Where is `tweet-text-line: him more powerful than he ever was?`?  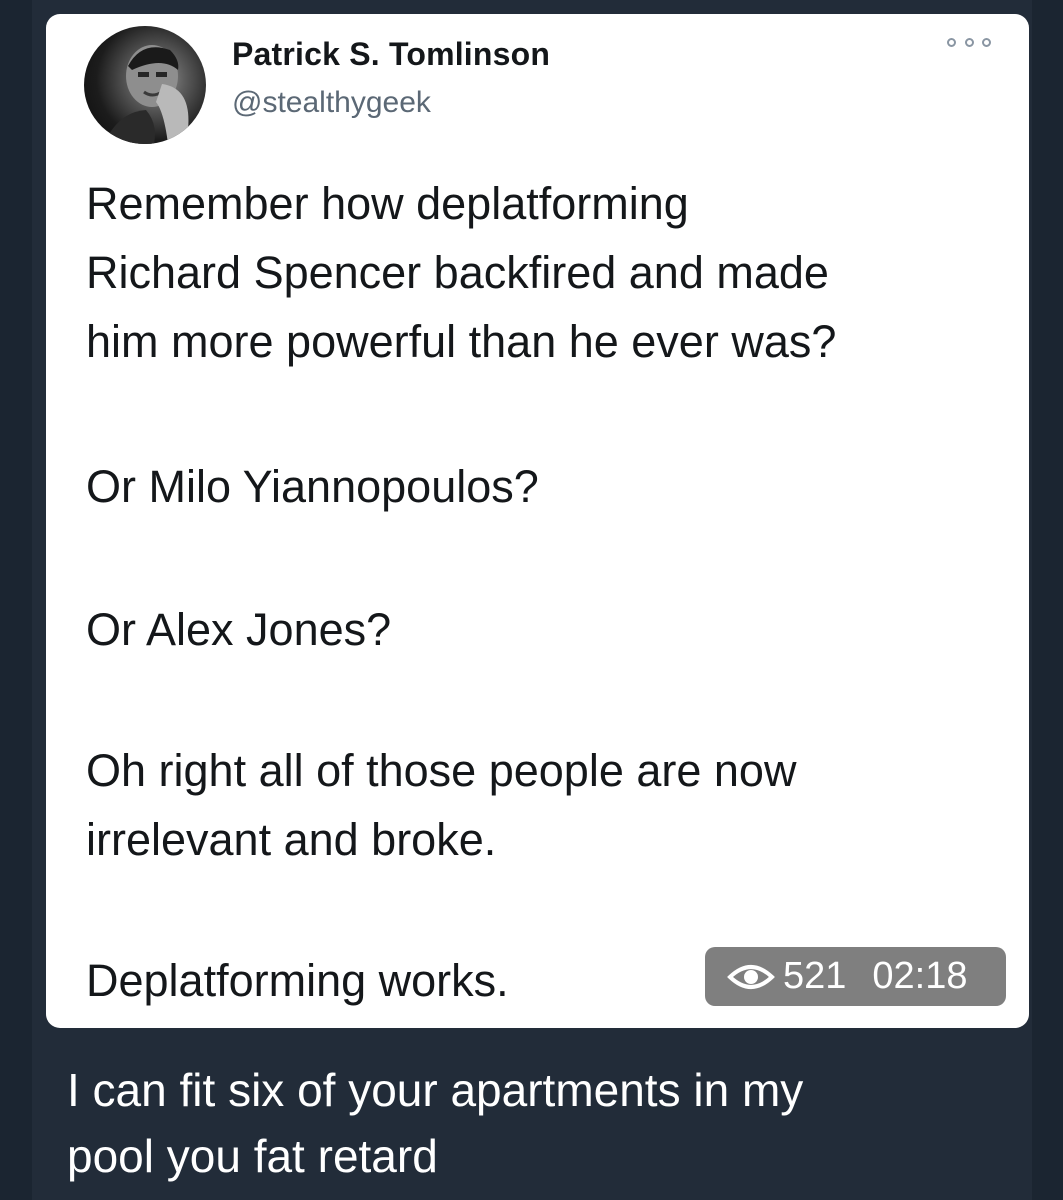 tweet-text-line: him more powerful than he ever was? is located at coordinates (461, 341).